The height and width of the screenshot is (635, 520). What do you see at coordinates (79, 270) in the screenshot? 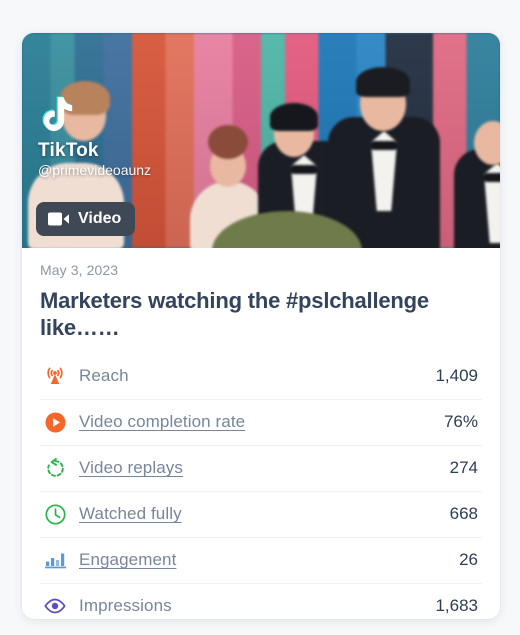
I see `post-date: May 3, 2023` at bounding box center [79, 270].